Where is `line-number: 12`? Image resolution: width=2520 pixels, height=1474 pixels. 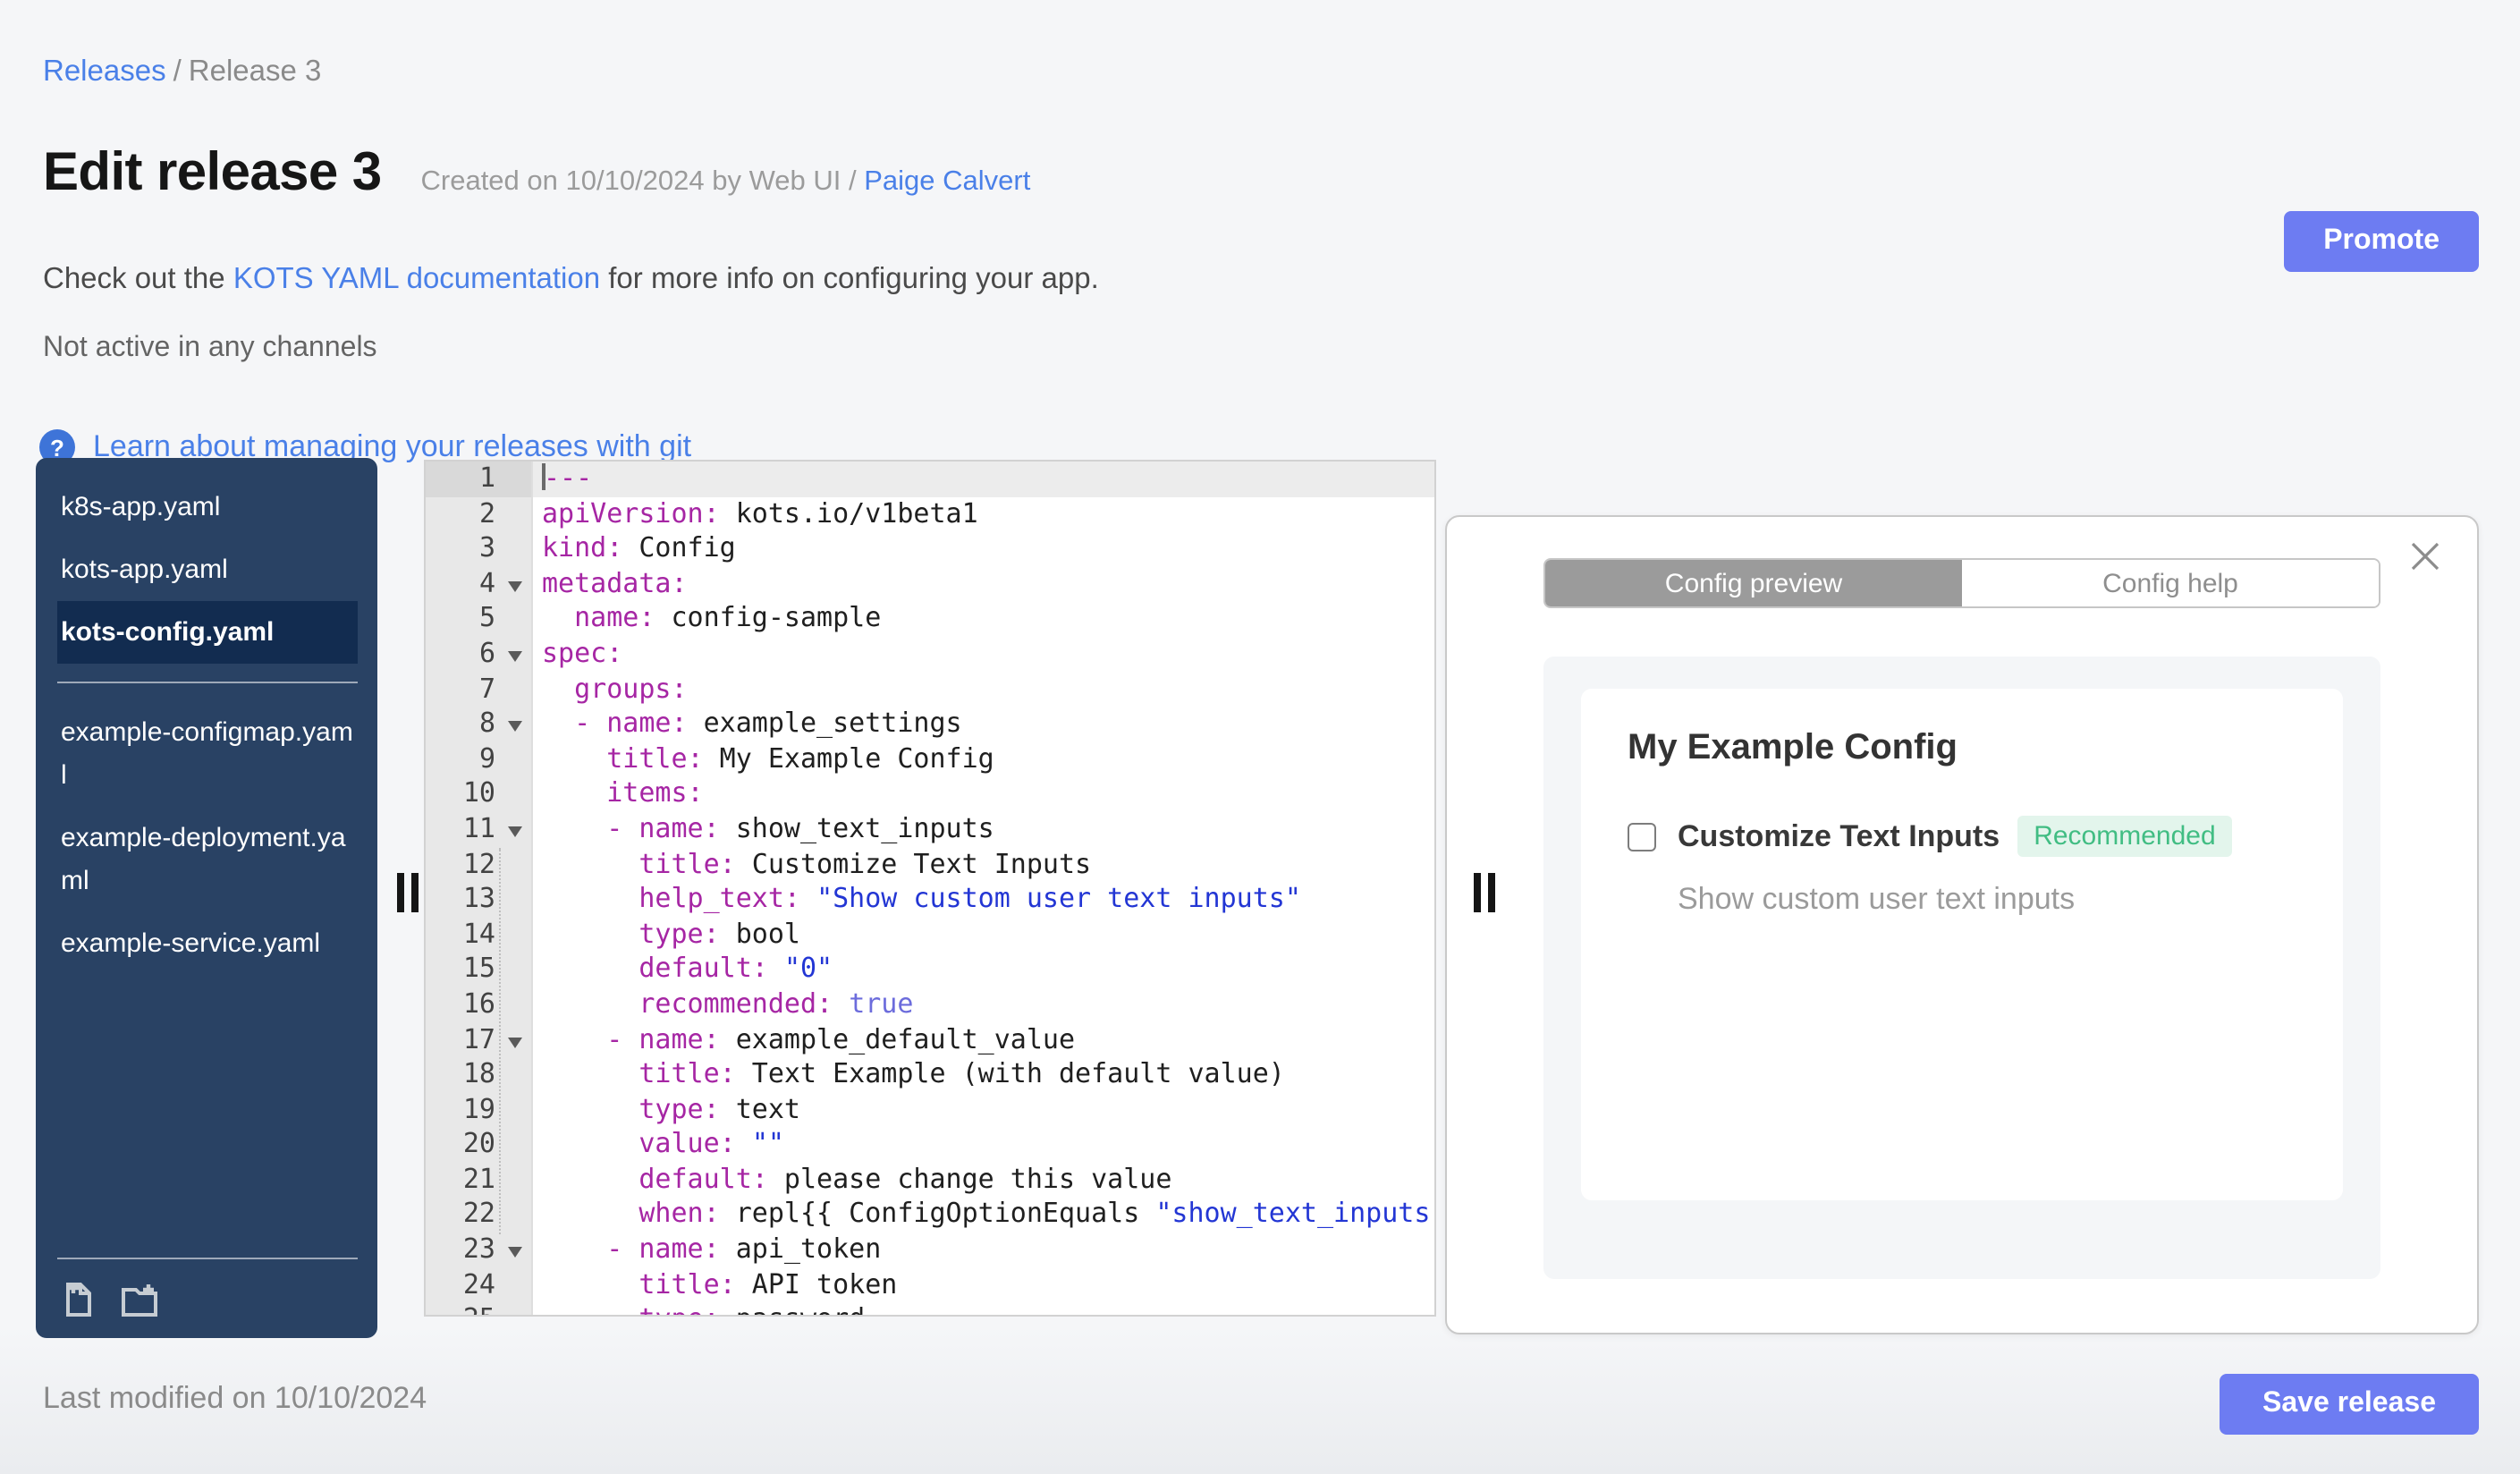
line-number: 12 is located at coordinates (479, 865).